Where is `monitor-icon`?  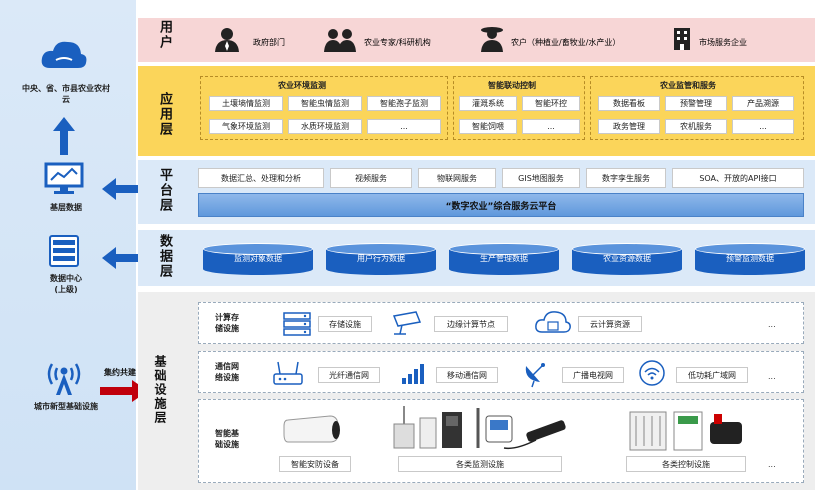
monitor-icon is located at coordinates (64, 178).